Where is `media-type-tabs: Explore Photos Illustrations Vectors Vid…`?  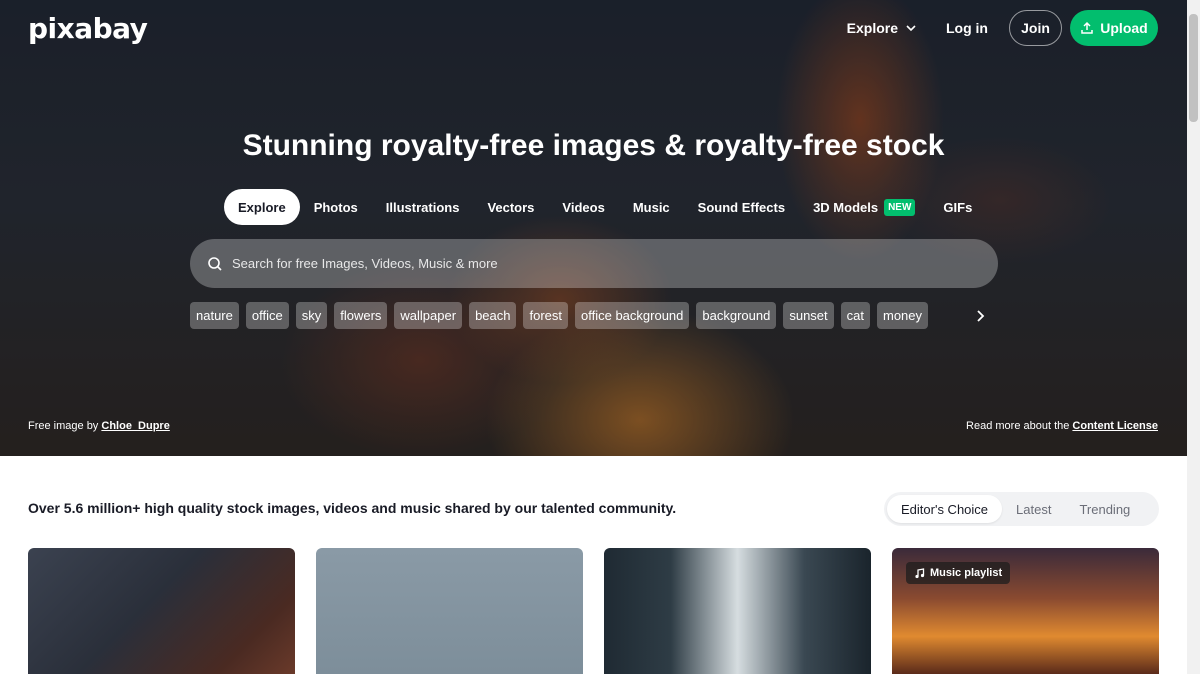
media-type-tabs: Explore Photos Illustrations Vectors Vid… is located at coordinates (605, 207).